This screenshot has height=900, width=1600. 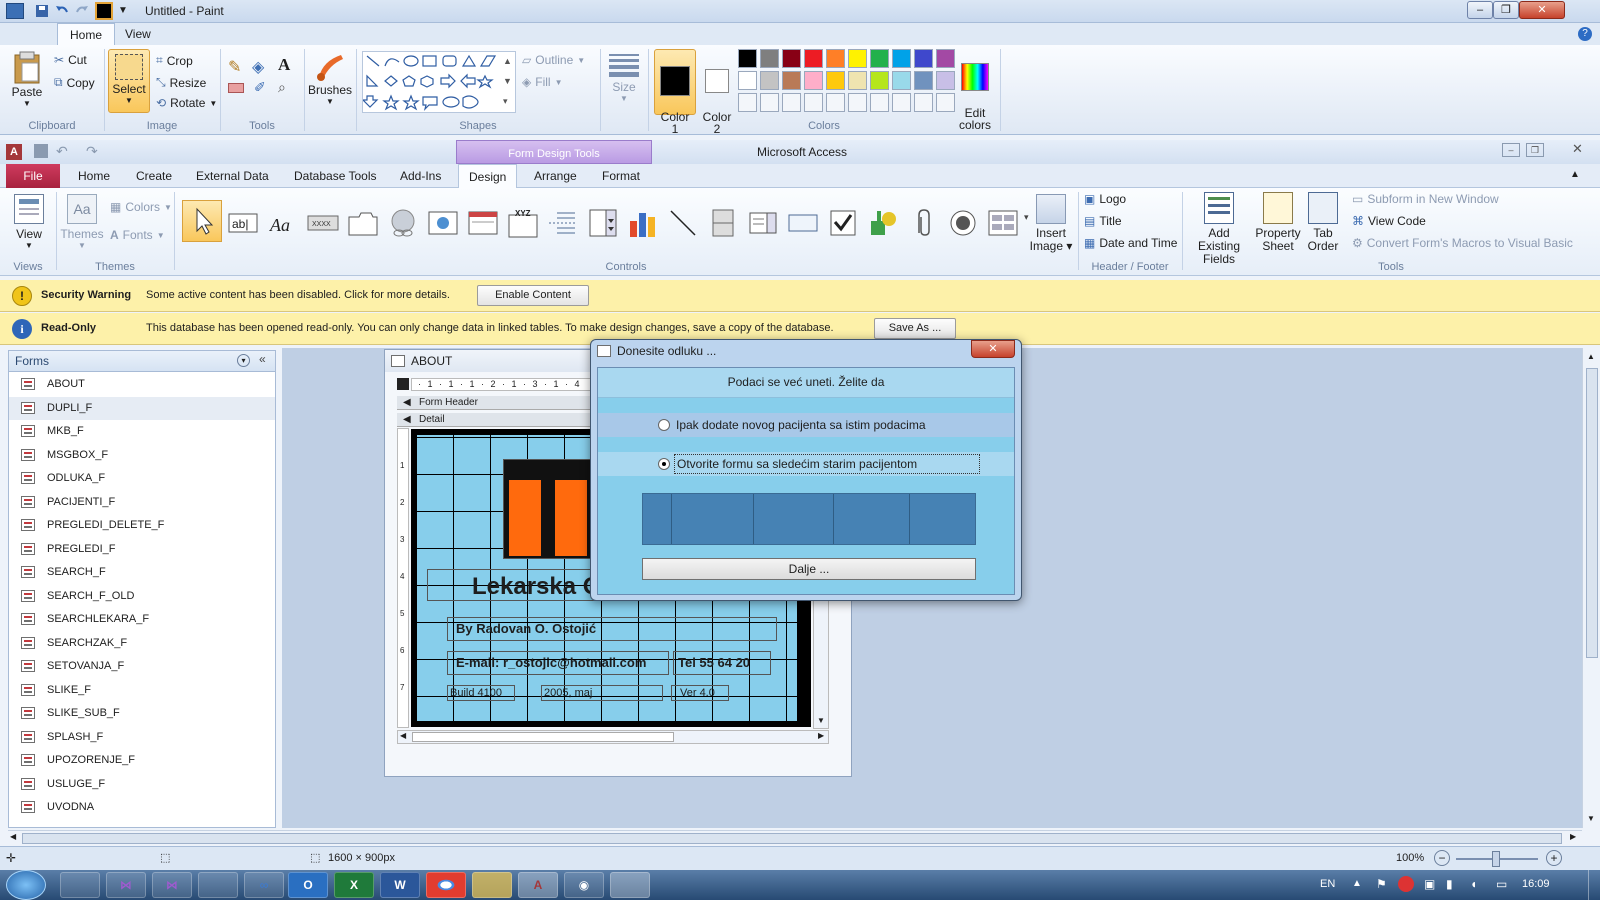 What do you see at coordinates (962, 222) in the screenshot?
I see `option-button-control-icon` at bounding box center [962, 222].